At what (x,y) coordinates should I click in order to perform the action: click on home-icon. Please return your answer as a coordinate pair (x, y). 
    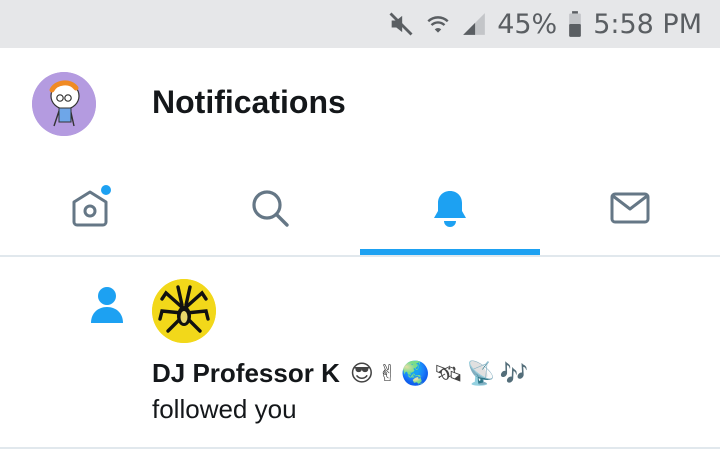
    Looking at the image, I should click on (91, 206).